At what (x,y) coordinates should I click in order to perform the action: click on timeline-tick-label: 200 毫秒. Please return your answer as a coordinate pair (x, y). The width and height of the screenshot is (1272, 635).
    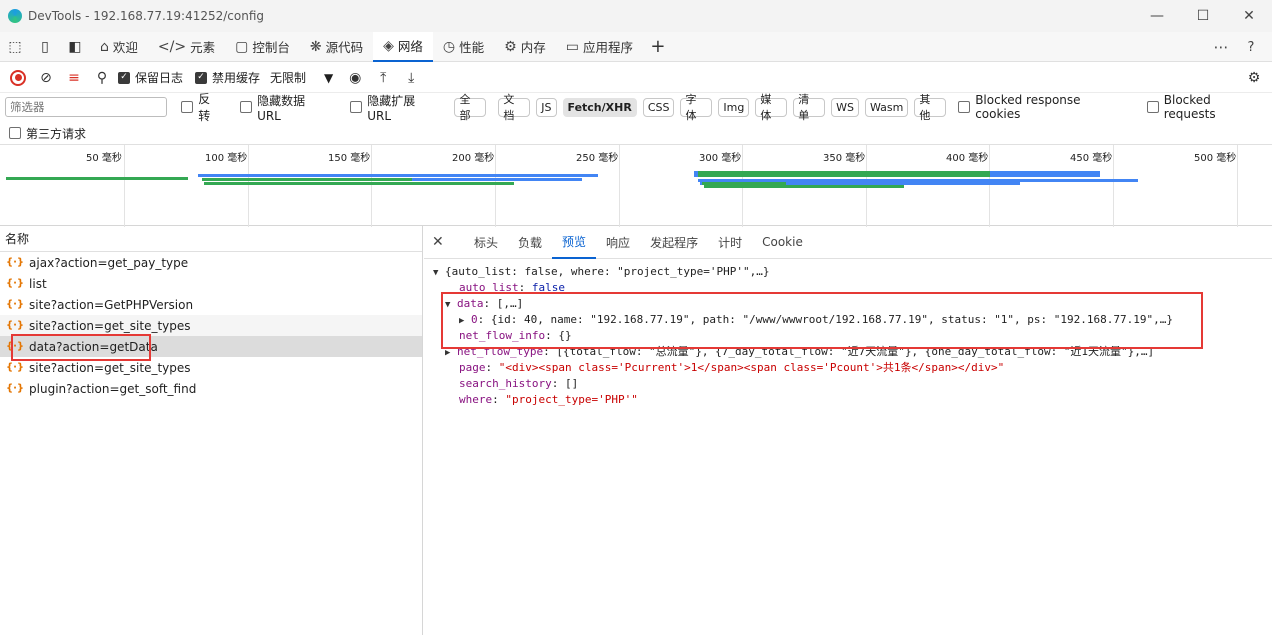
    Looking at the image, I should click on (473, 158).